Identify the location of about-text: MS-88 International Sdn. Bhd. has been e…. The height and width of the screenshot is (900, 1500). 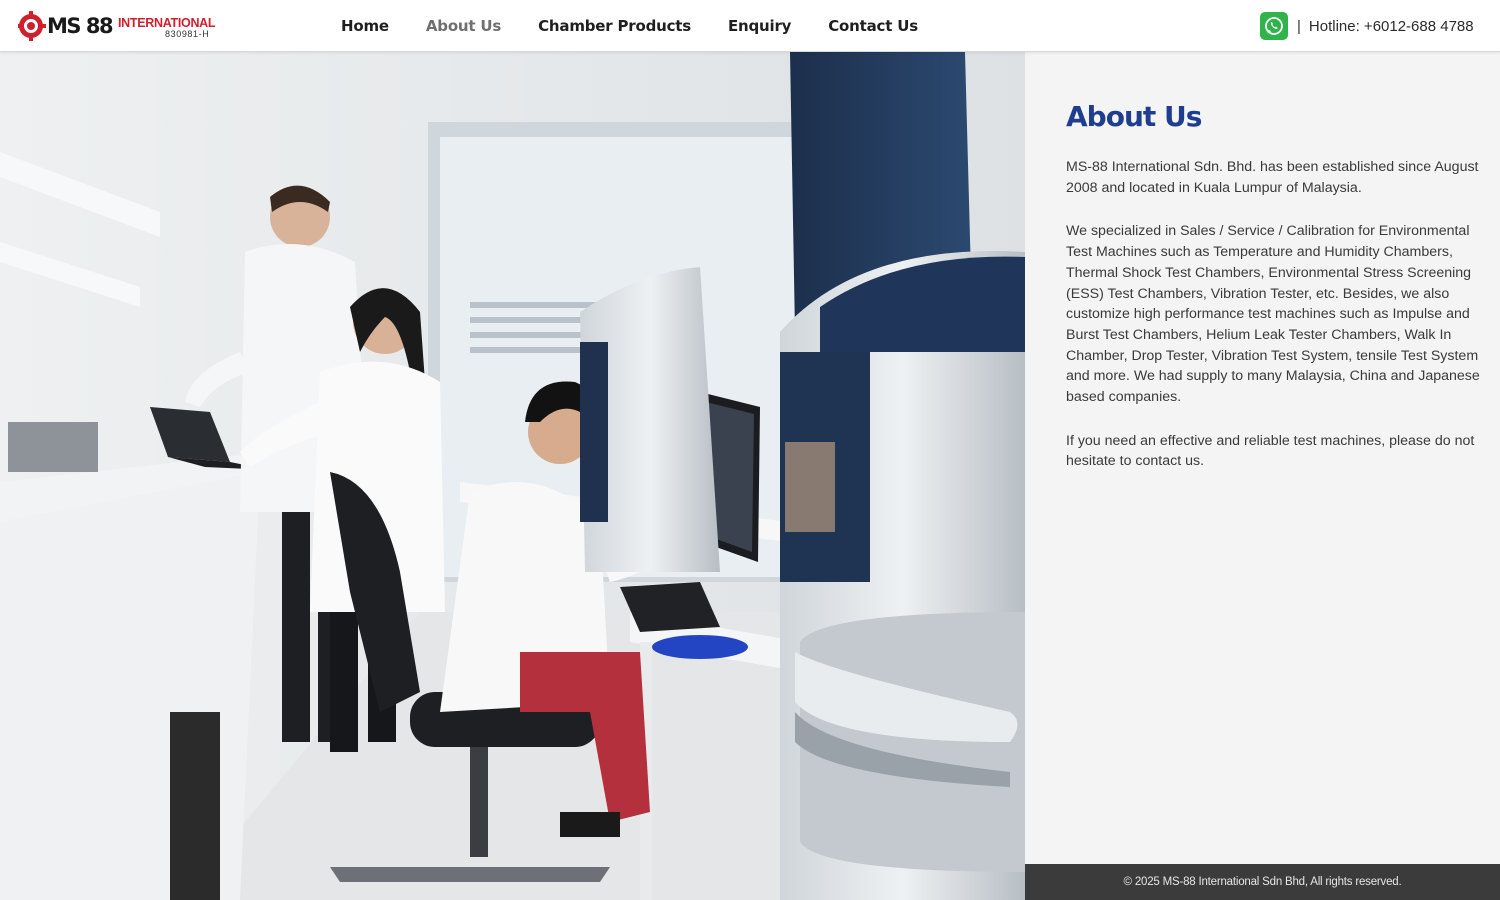
(1273, 326).